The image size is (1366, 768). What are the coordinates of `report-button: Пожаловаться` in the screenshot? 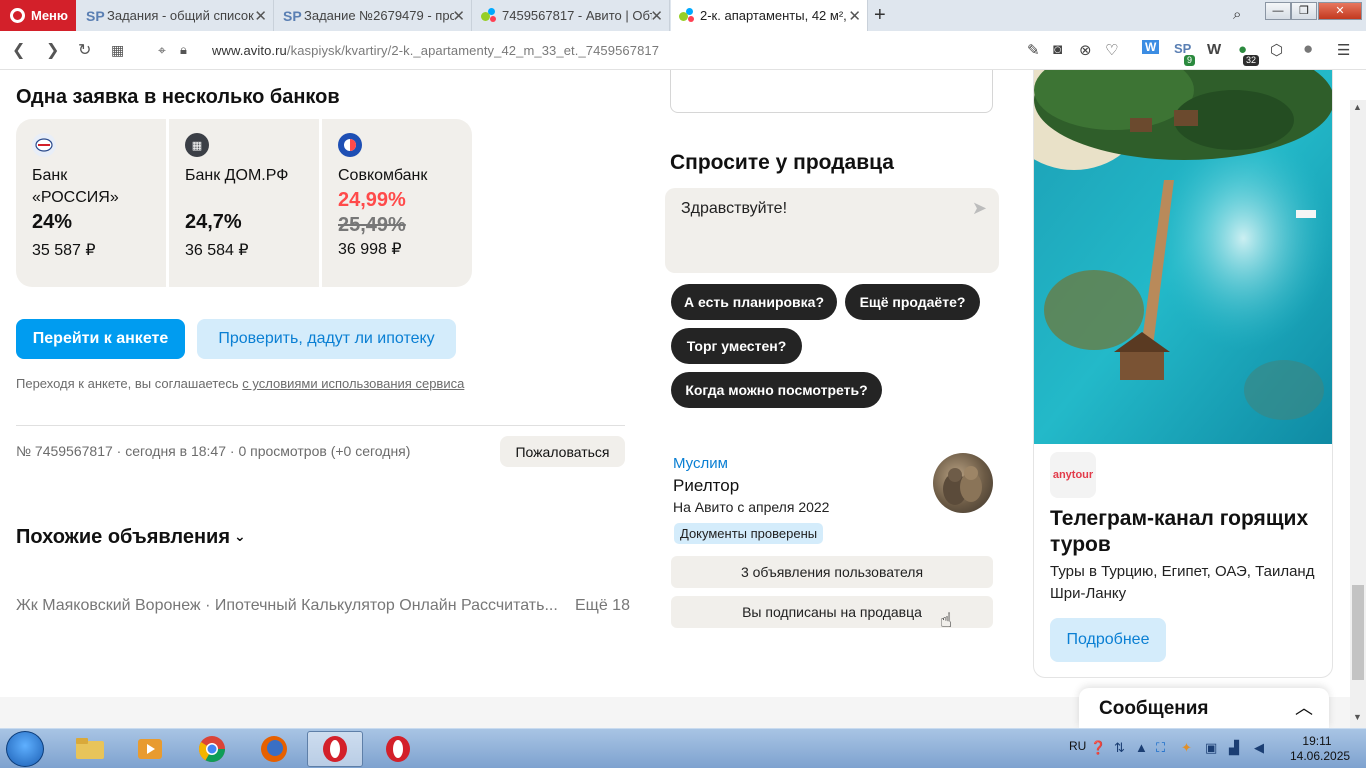 It's located at (562, 451).